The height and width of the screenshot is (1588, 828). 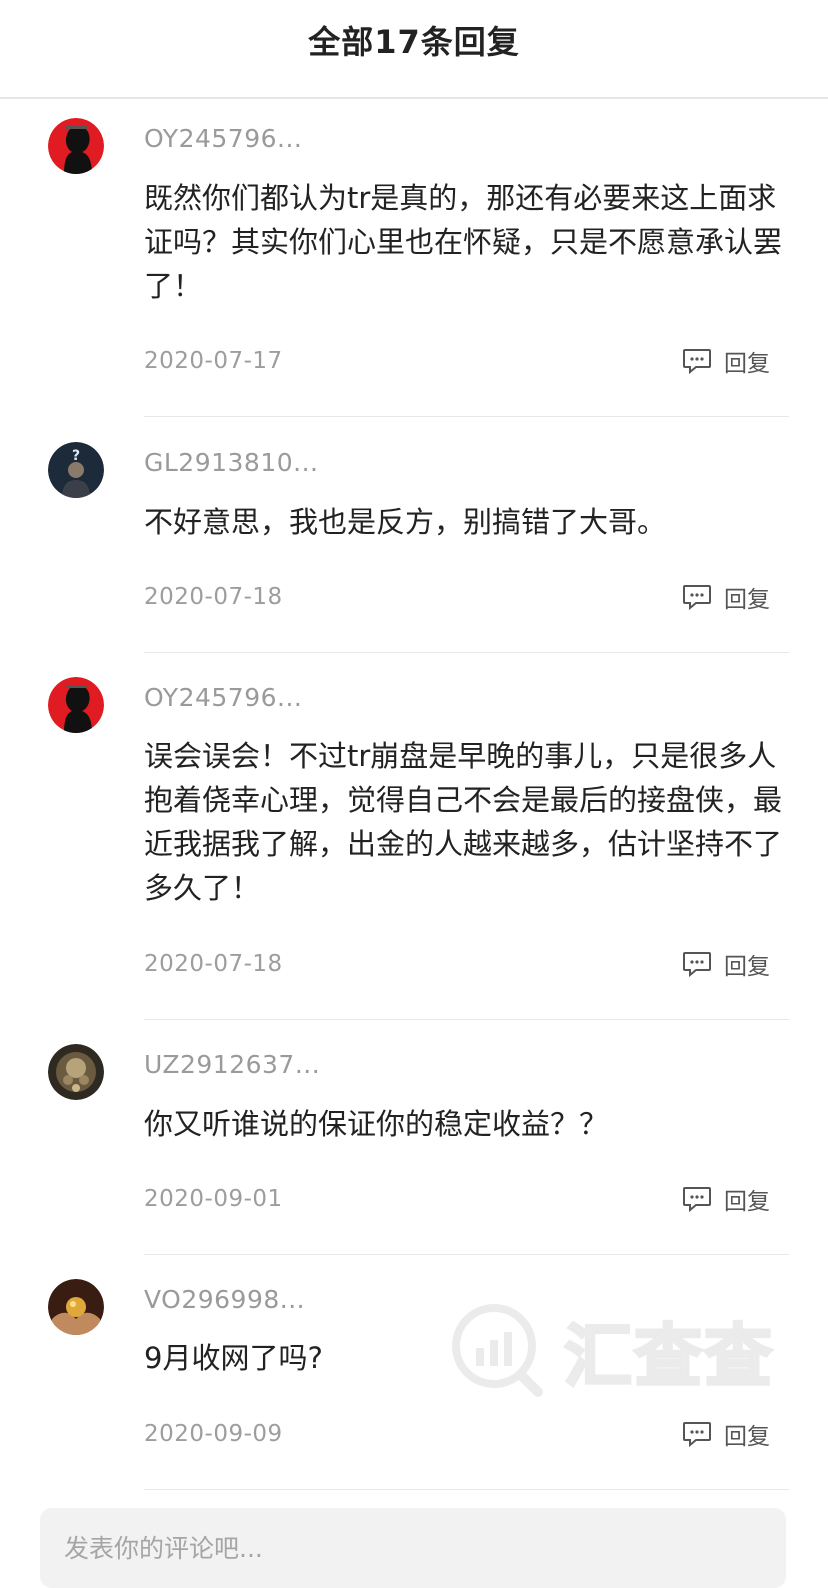 I want to click on comment-text: 你又听谁说的保证你的稳定收益？？, so click(x=376, y=1124).